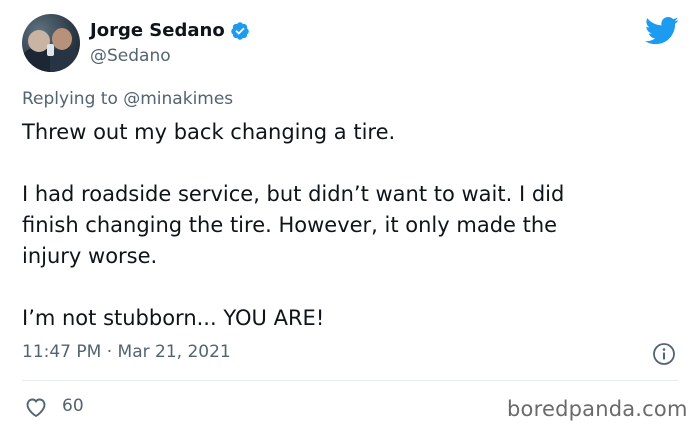 The width and height of the screenshot is (700, 433). I want to click on twitter-bird-icon, so click(662, 31).